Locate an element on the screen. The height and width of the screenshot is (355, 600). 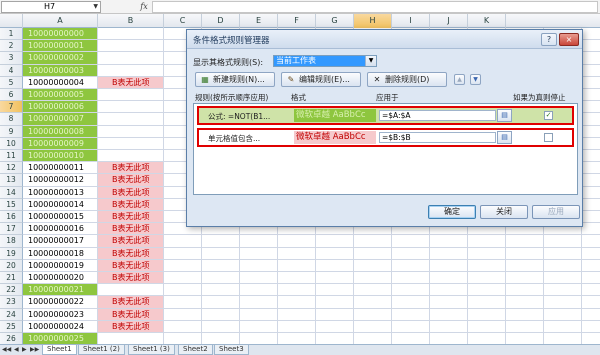
cell-a: 10000000018 is located at coordinates (60, 253).